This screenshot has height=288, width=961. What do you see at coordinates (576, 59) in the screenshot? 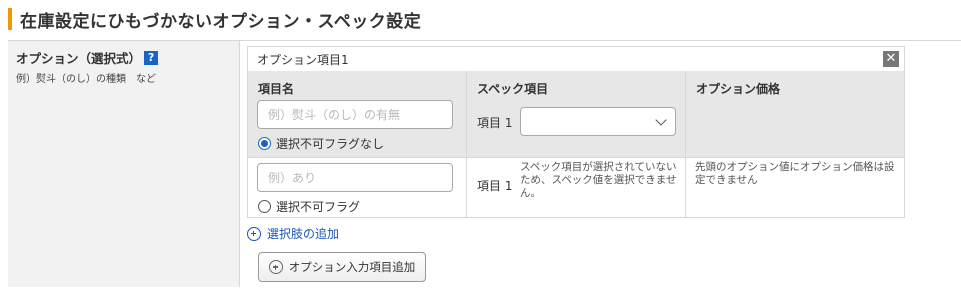
I see `option-item-header: オプション項目1 ✕` at bounding box center [576, 59].